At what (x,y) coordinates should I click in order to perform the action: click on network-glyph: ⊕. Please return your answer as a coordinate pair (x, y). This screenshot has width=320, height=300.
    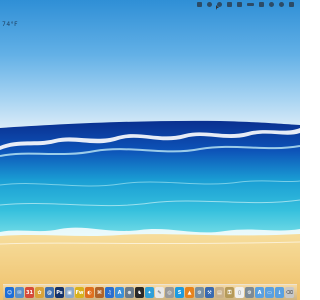
    Looking at the image, I should click on (129, 292).